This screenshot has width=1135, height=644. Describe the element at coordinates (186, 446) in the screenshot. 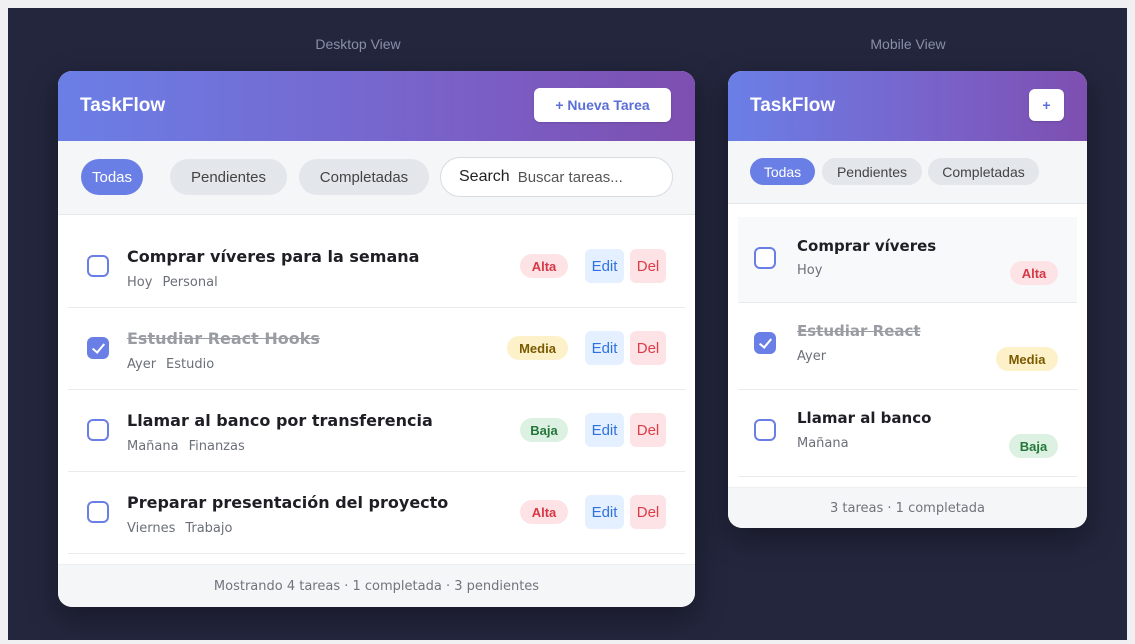

I see `task-meta: Mañana Finanzas` at that location.